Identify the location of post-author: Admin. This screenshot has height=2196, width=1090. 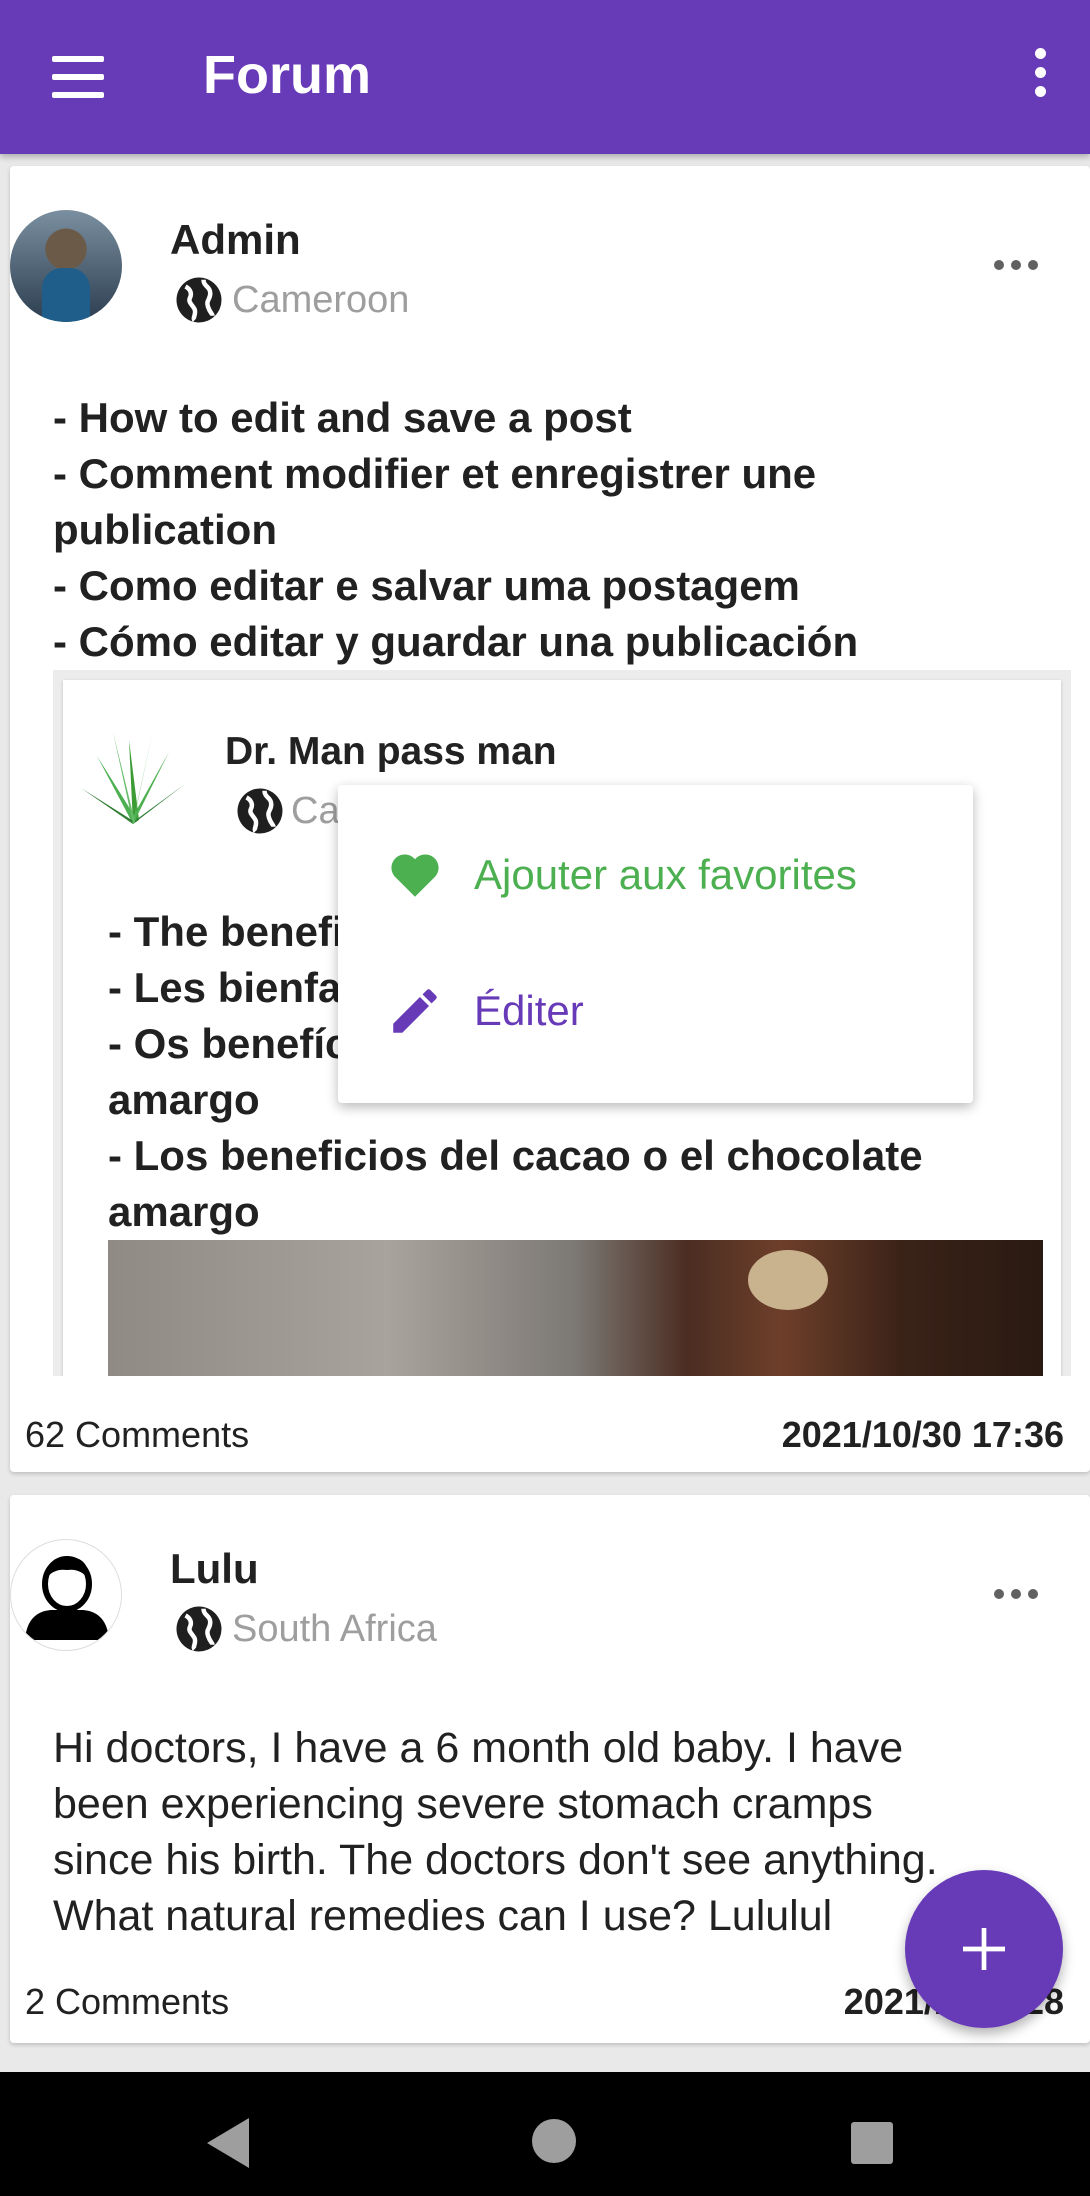
(235, 240).